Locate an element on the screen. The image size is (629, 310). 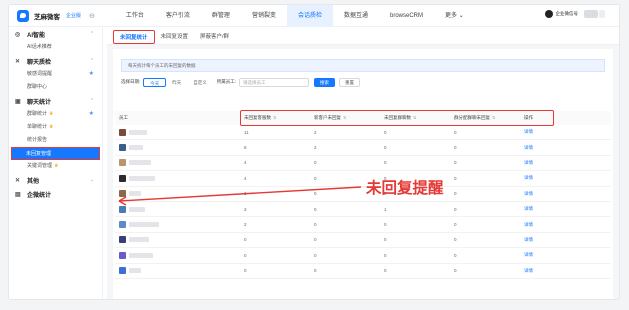
chevron-up-icon: ⌃ is located at coordinates (91, 61).